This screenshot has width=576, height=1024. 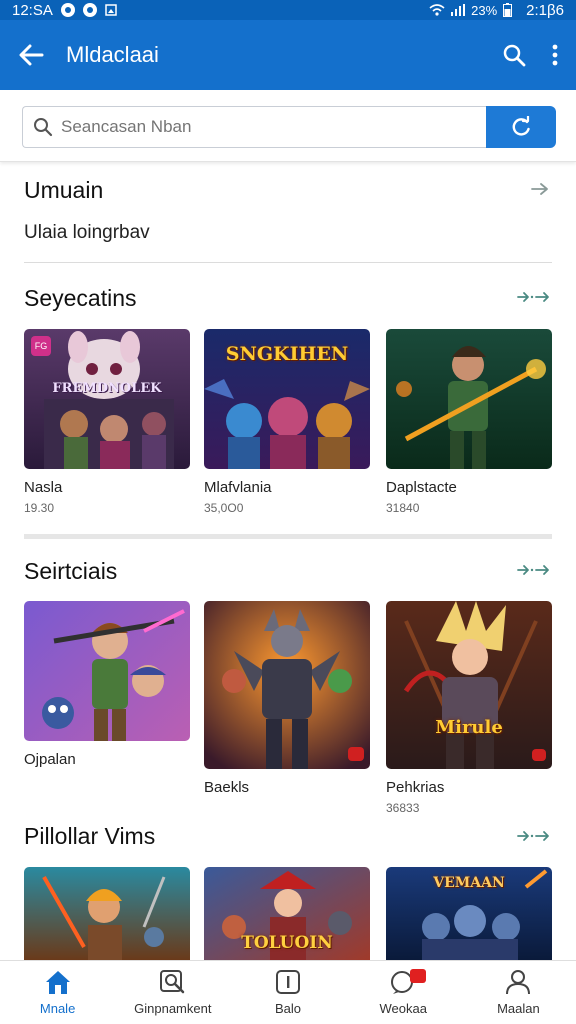 What do you see at coordinates (43, 127) in the screenshot?
I see `search-field-icon` at bounding box center [43, 127].